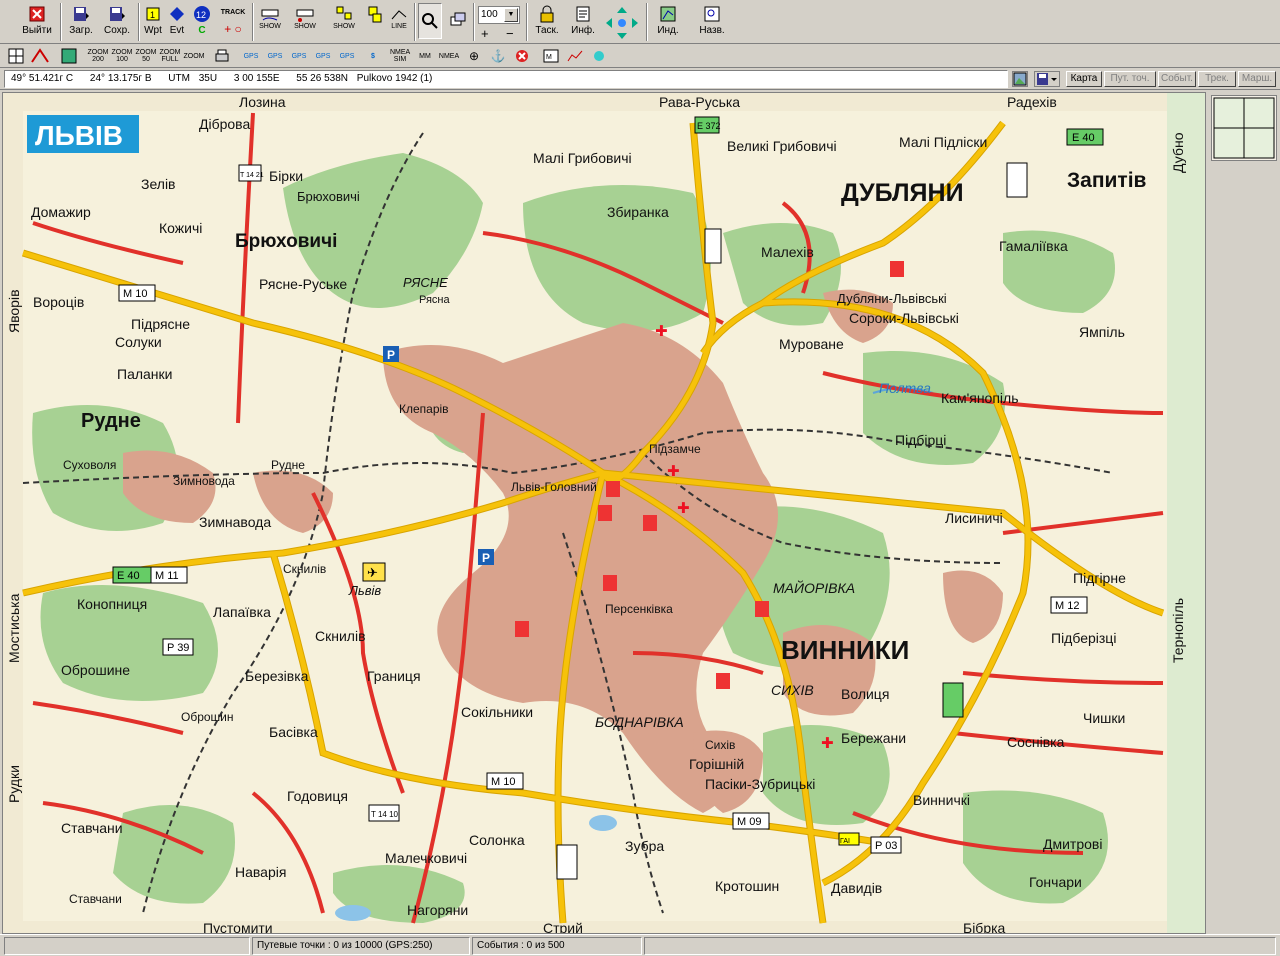 The image size is (1280, 956). Describe the element at coordinates (1177, 79) in the screenshot. I see `tab-events: Событ.` at that location.